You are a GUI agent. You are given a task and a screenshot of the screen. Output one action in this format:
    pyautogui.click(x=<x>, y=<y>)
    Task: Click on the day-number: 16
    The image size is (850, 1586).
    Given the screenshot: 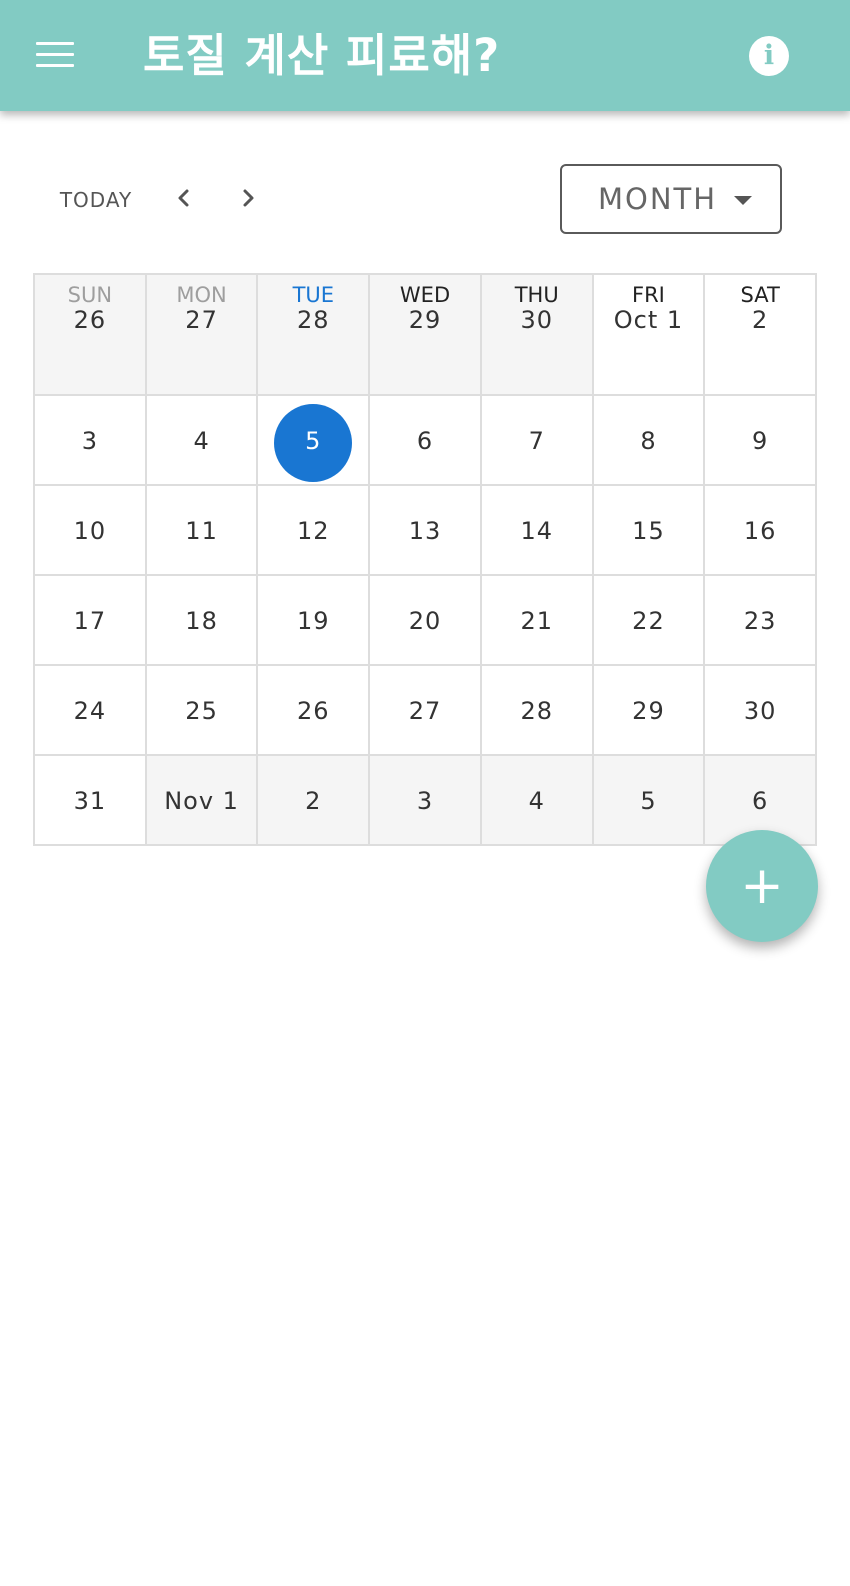 What is the action you would take?
    pyautogui.click(x=760, y=531)
    